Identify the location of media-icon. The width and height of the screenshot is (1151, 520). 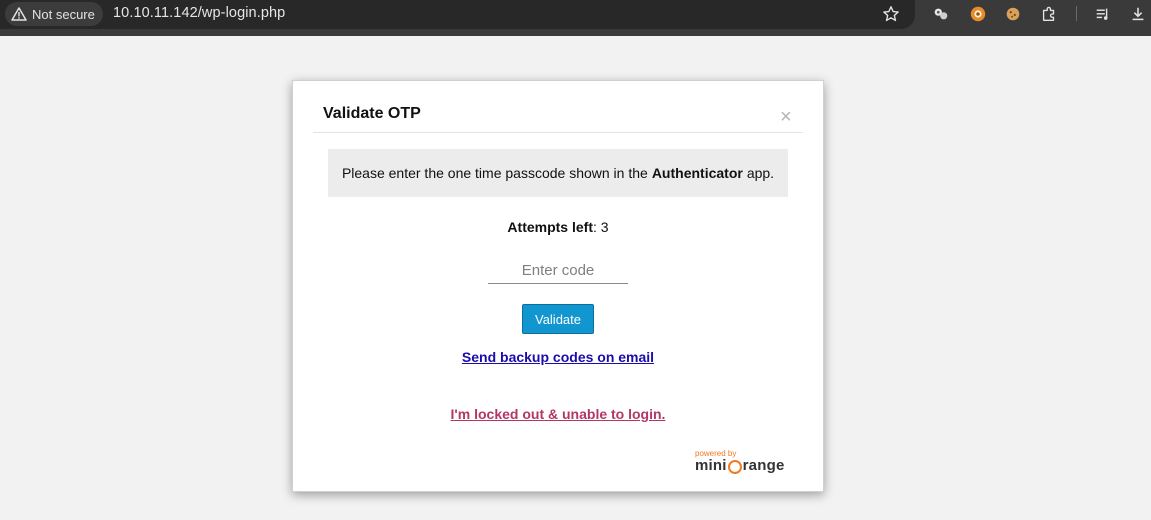
(1103, 14).